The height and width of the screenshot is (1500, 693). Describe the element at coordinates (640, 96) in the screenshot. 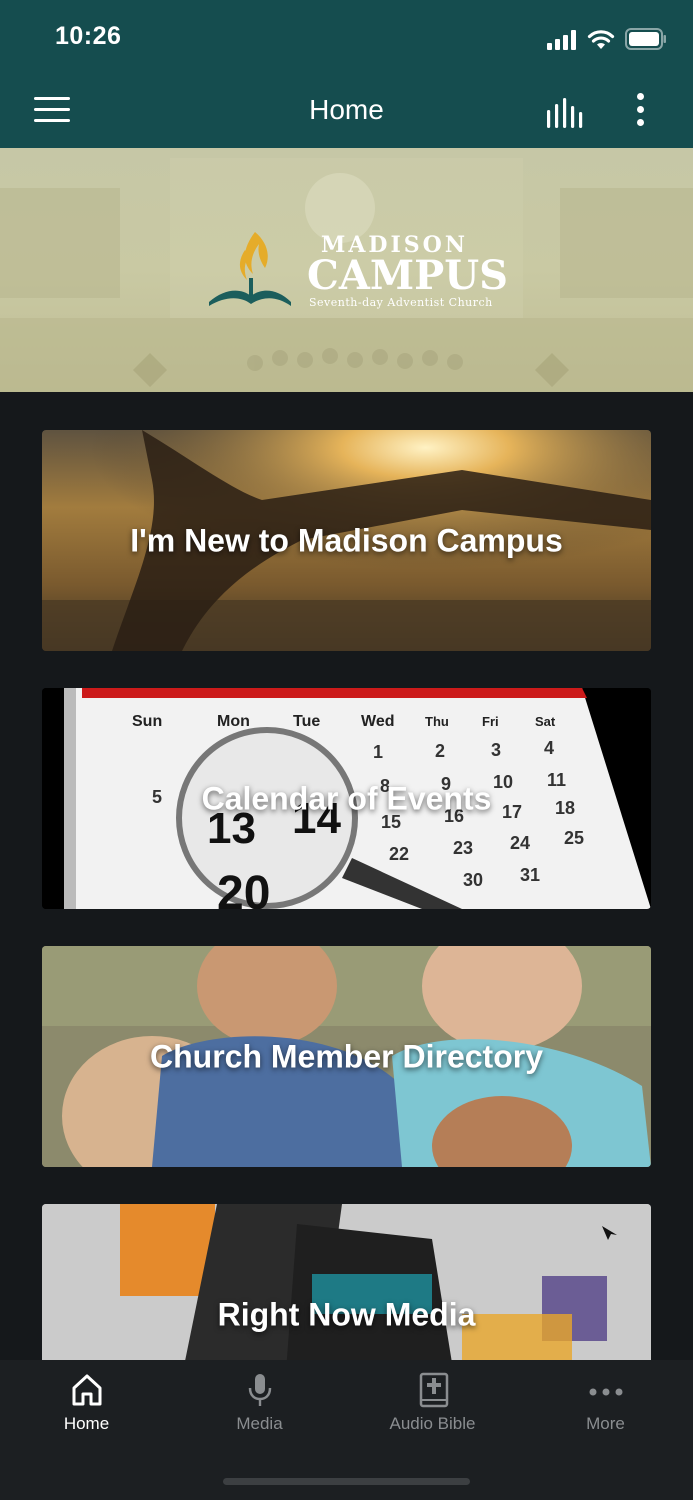

I see `more-vertical-icon` at that location.